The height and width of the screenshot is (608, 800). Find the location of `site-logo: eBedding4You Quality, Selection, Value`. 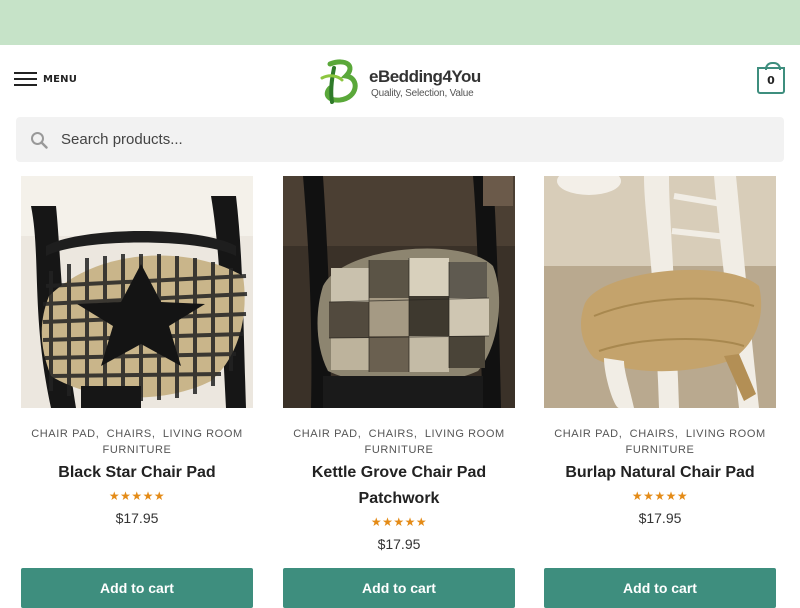

site-logo: eBedding4You Quality, Selection, Value is located at coordinates (401, 82).